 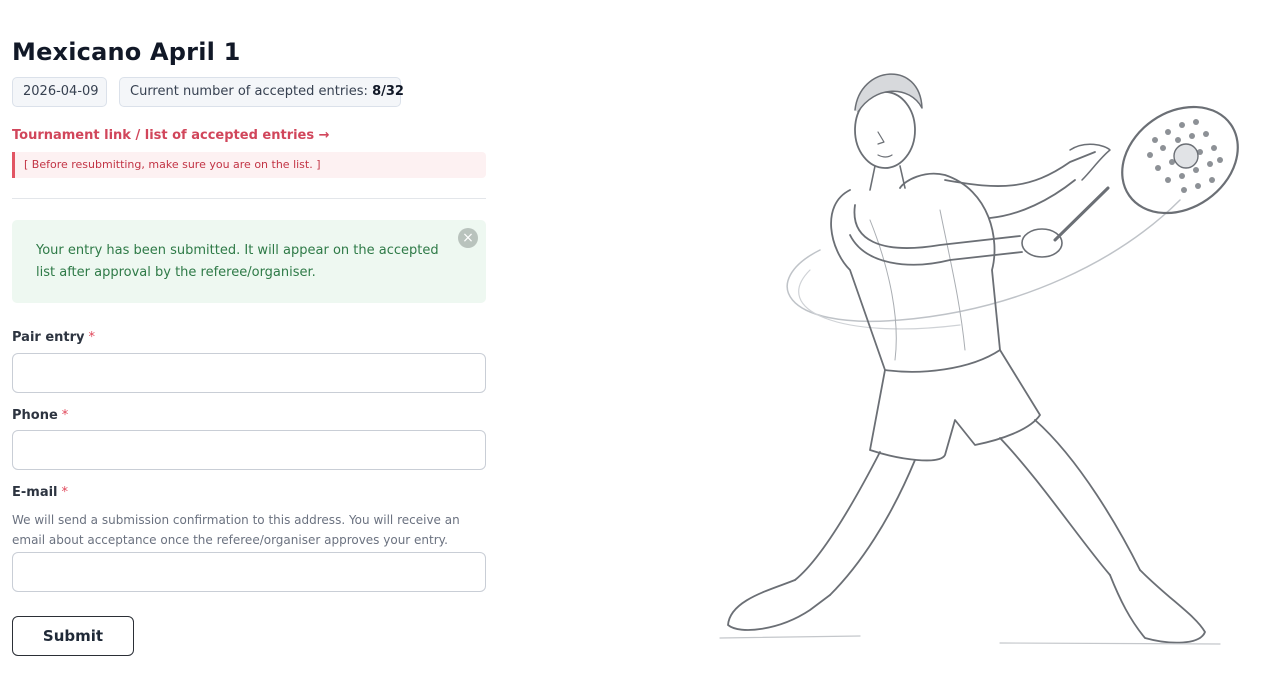 What do you see at coordinates (59, 92) in the screenshot?
I see `date-badge: 2026-04-09` at bounding box center [59, 92].